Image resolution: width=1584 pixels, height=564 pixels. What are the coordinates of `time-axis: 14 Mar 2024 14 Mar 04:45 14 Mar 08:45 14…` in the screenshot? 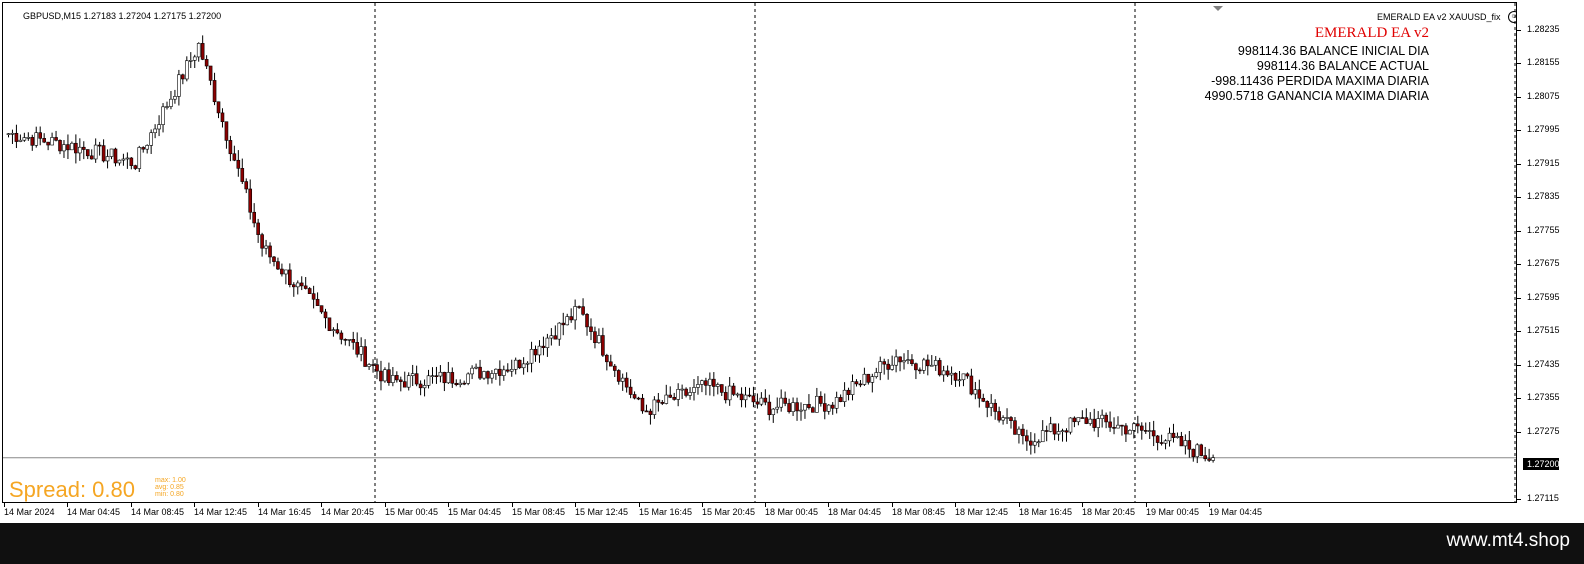 It's located at (792, 513).